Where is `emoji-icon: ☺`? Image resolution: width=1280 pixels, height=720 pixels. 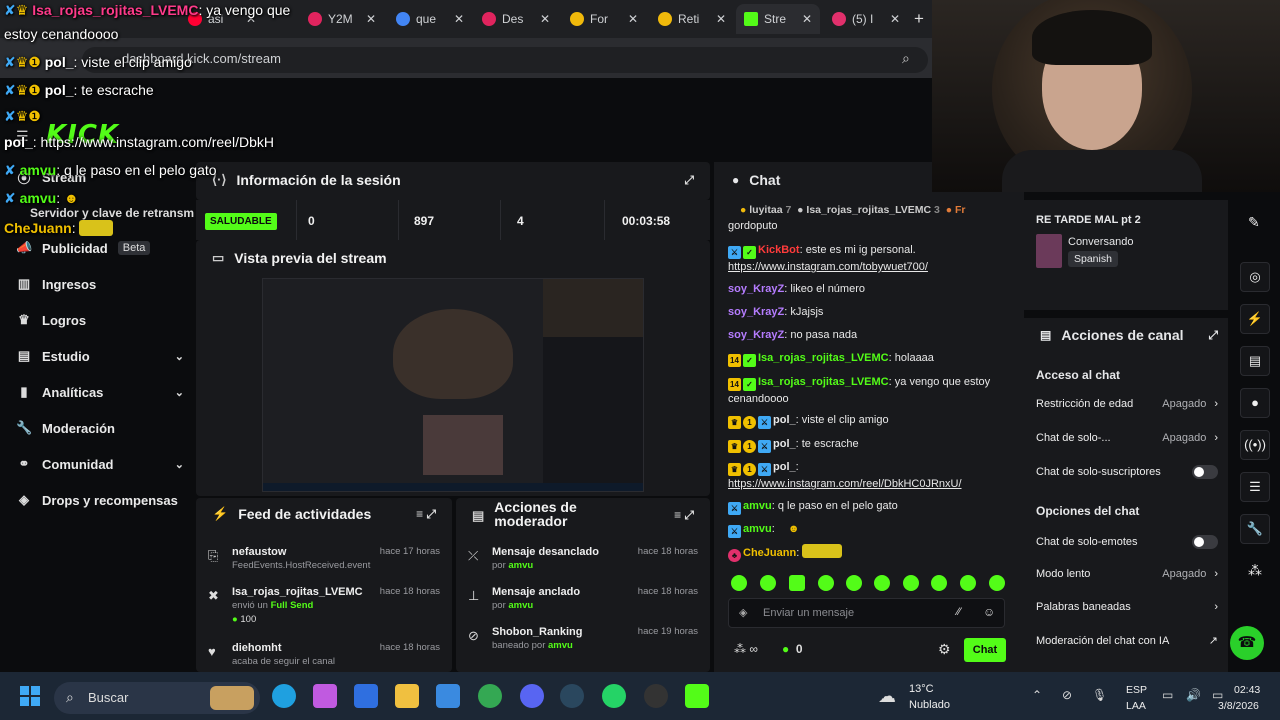
emoji-icon: ☺ is located at coordinates (989, 612).